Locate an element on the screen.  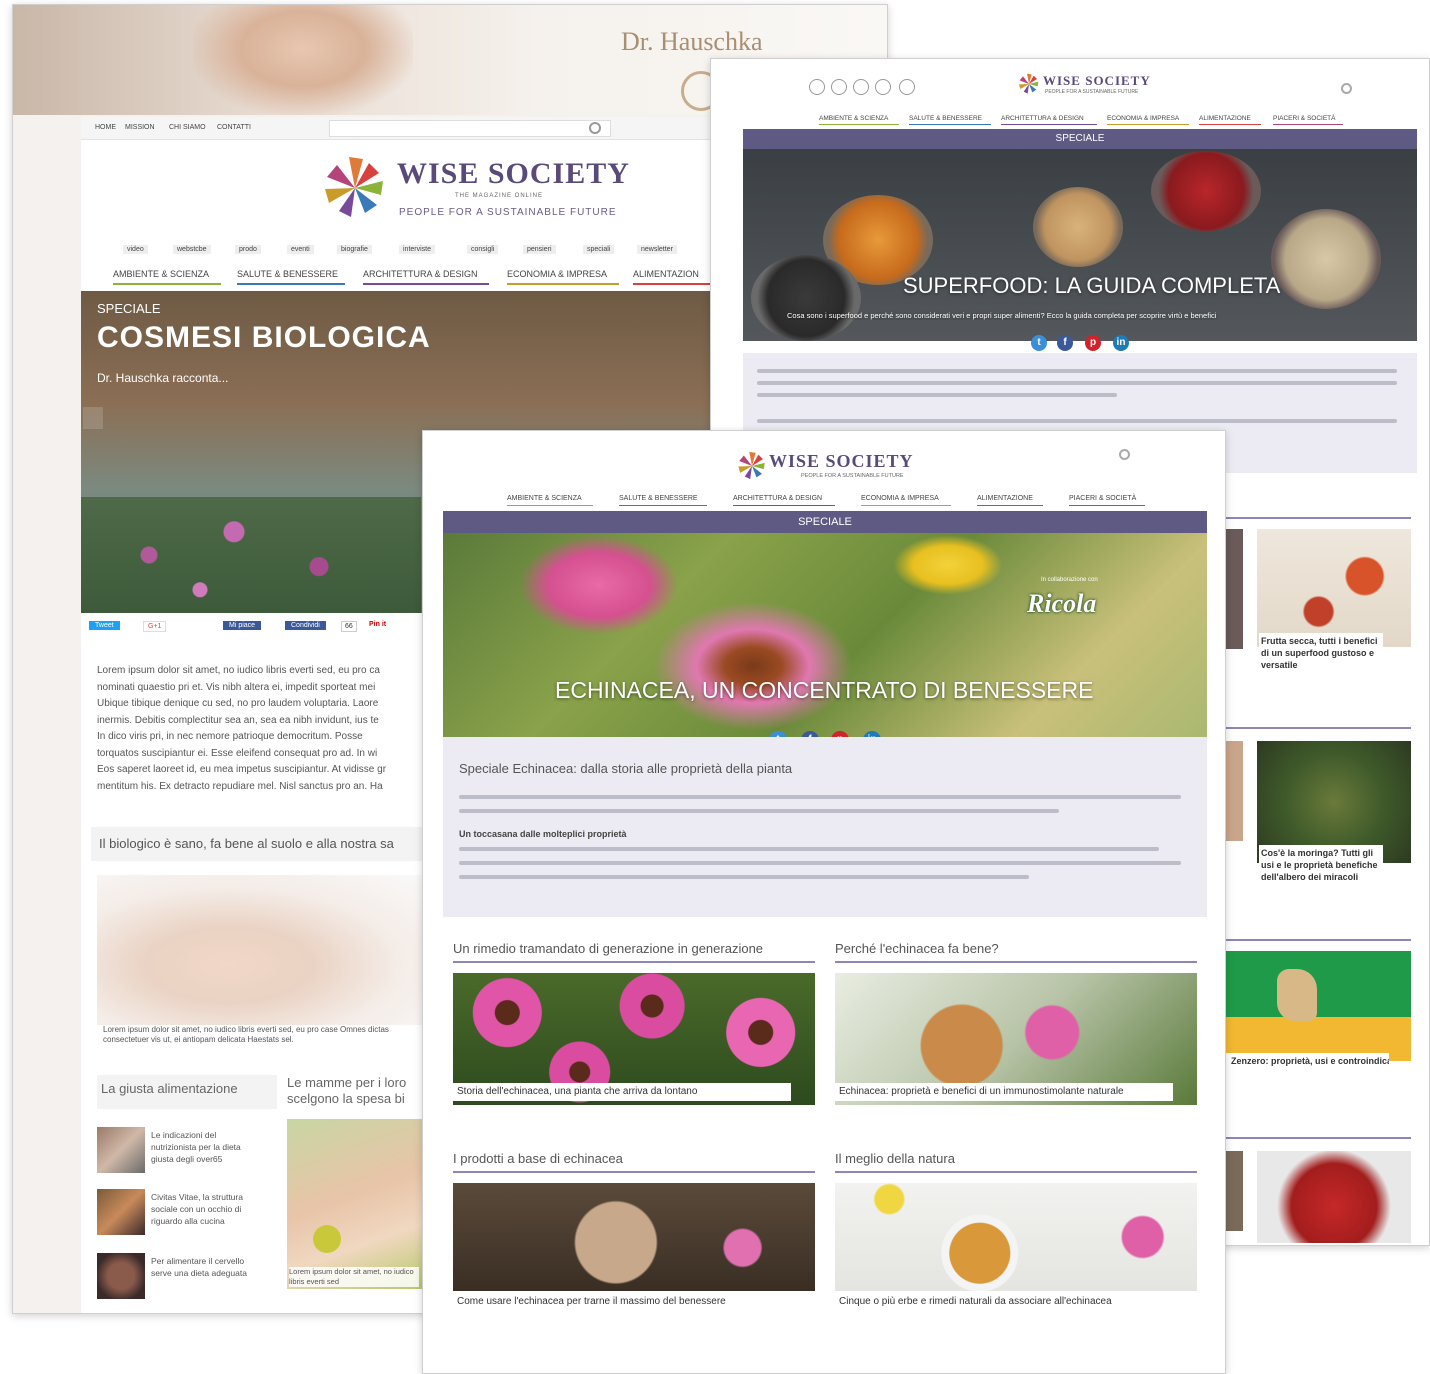
mainnav-economia: ECONOMIA & IMPRESA is located at coordinates (557, 274).